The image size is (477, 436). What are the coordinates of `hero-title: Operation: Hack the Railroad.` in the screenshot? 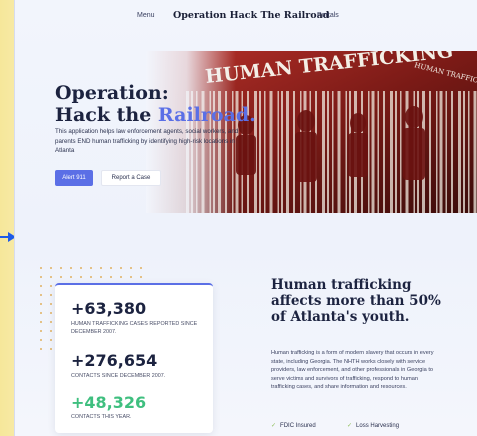 It's located at (155, 104).